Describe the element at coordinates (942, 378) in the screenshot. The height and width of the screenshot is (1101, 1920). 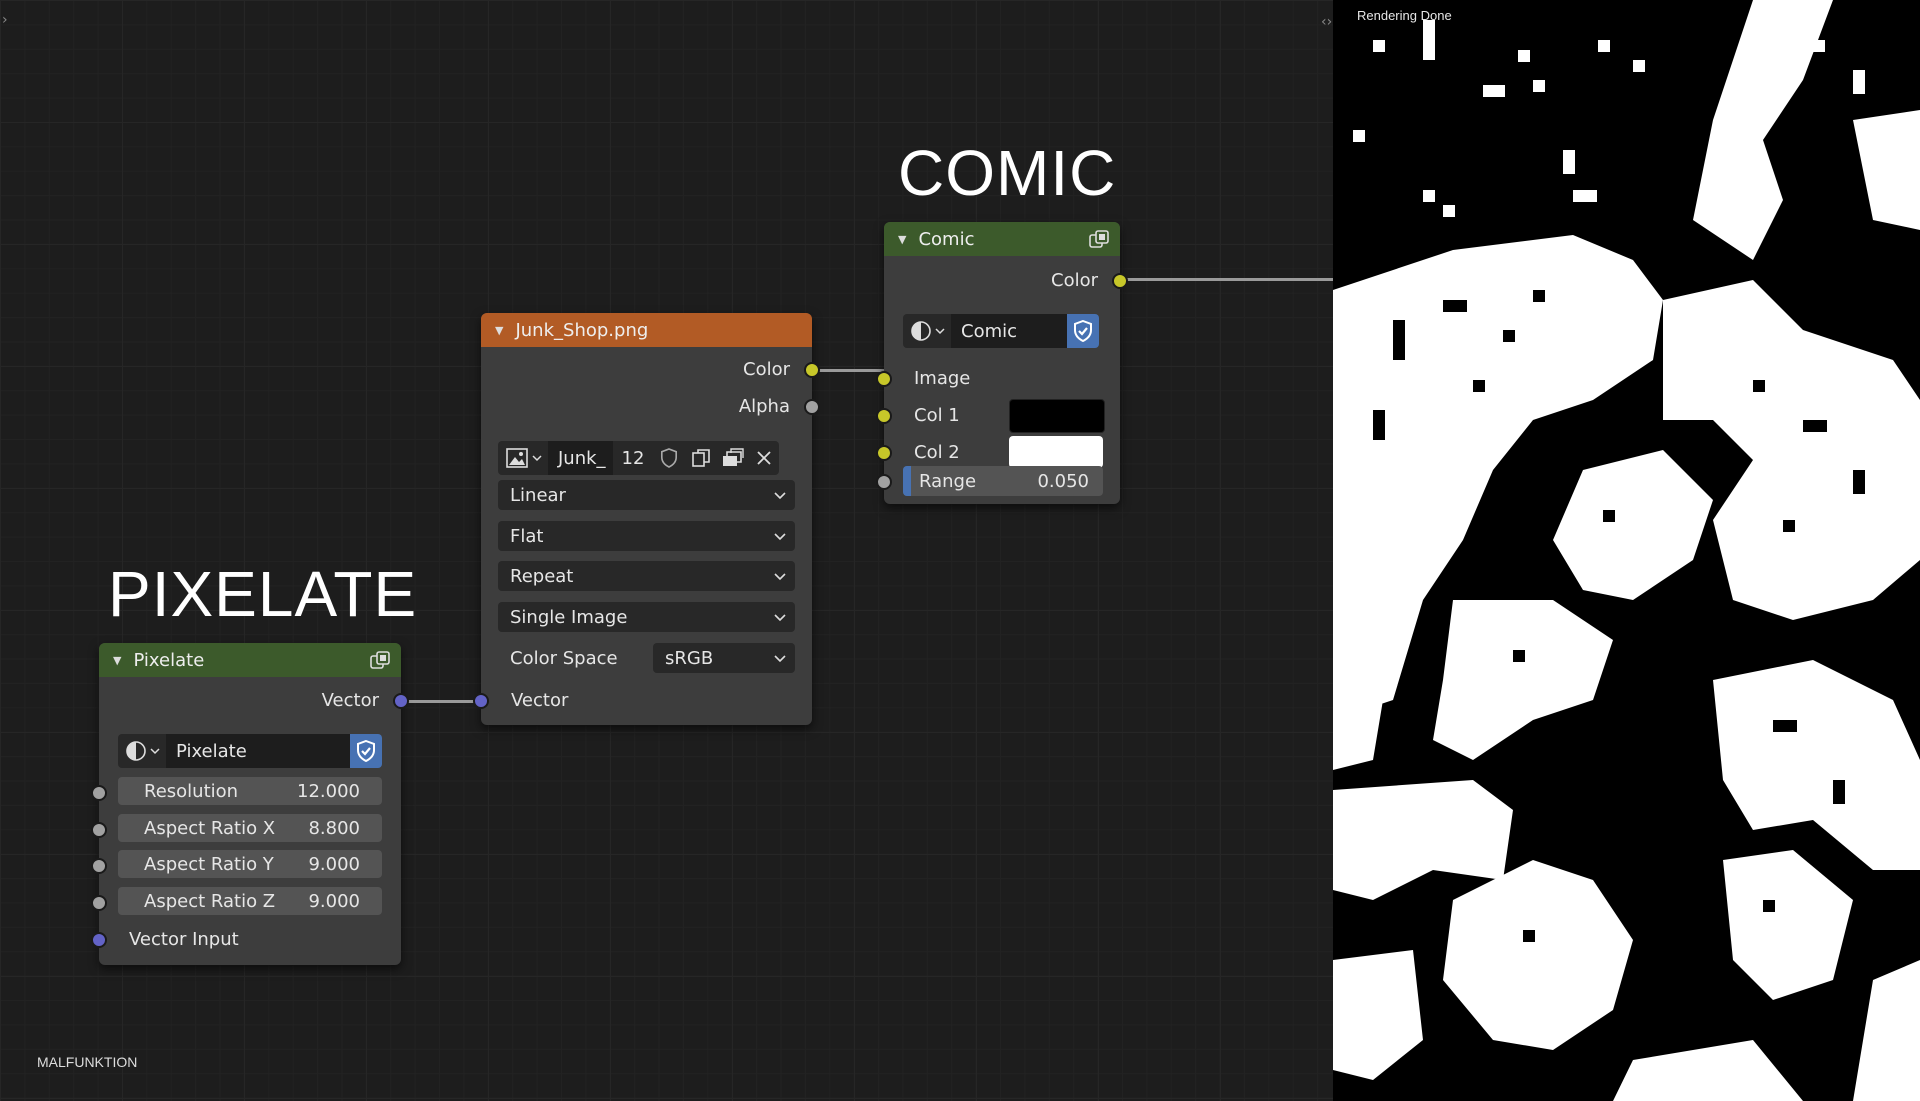
I see `comic-image-input-label: Image` at that location.